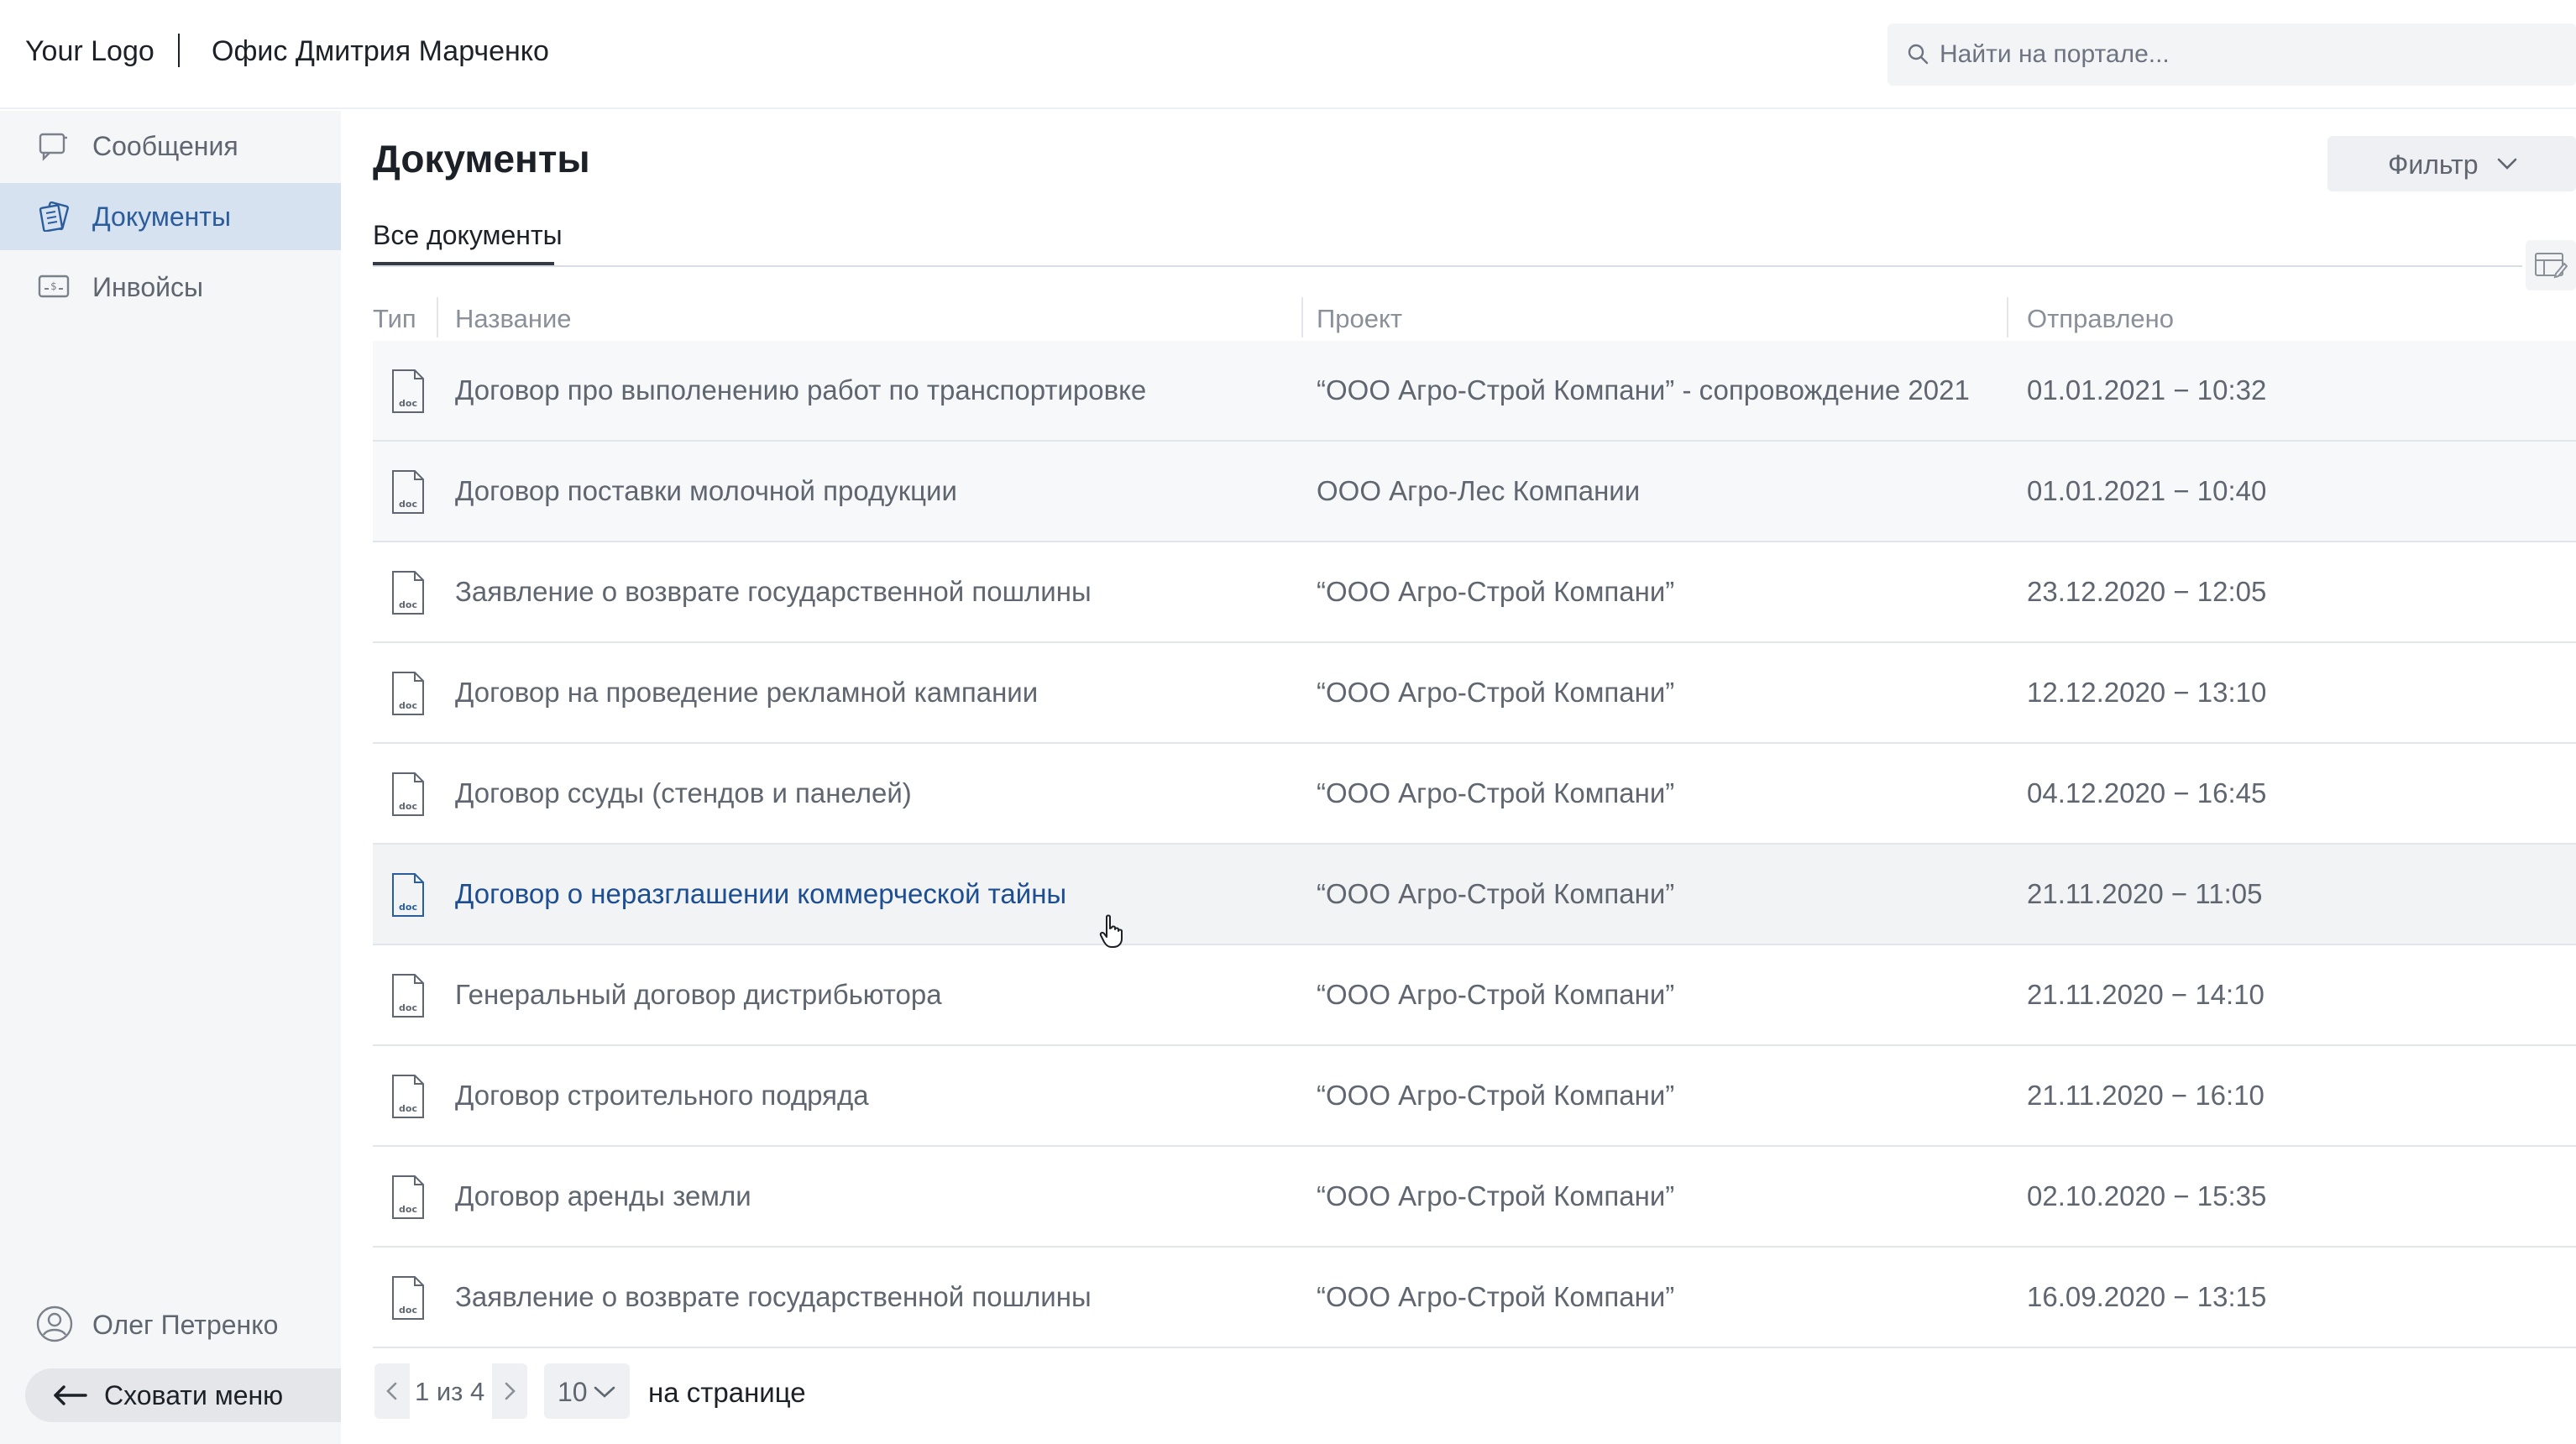 The image size is (2576, 1444). I want to click on document-sent-date: 16.09.2020 − 13:15, so click(2147, 1296).